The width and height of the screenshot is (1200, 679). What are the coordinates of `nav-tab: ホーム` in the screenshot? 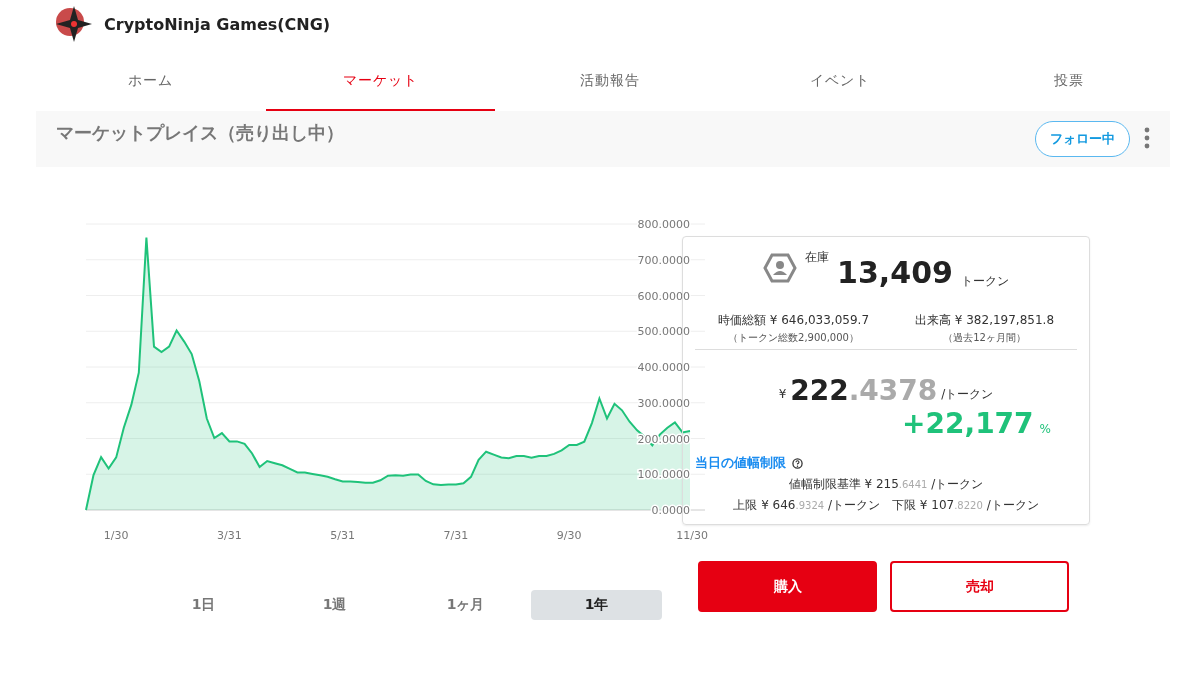 It's located at (151, 83).